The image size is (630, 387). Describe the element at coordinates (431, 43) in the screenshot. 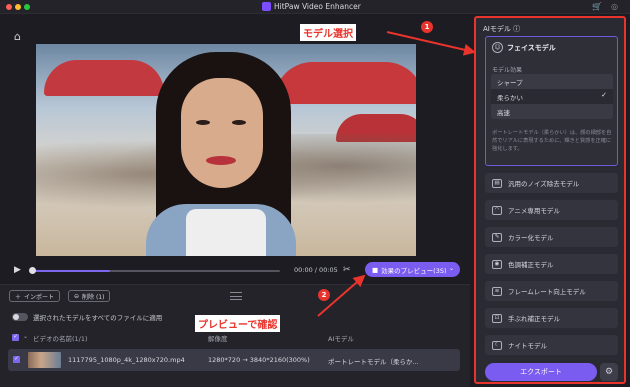

I see `arrow-to-panel` at that location.